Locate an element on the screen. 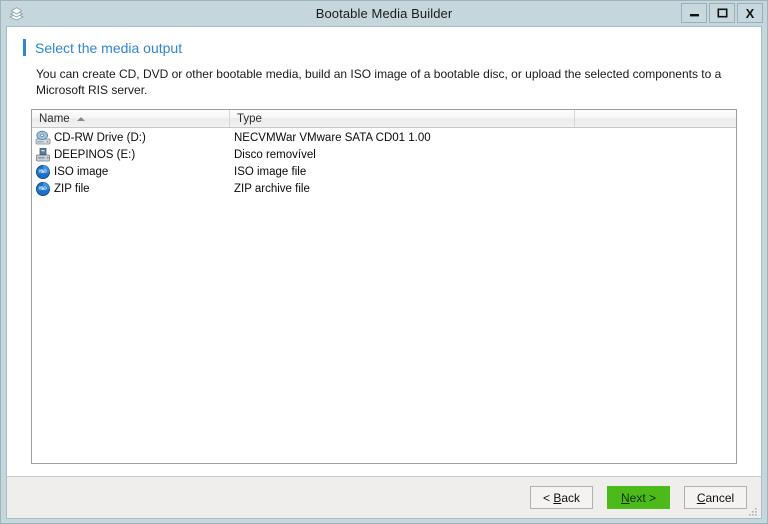  table-row: ISO ISO image ISO image file is located at coordinates (384, 171).